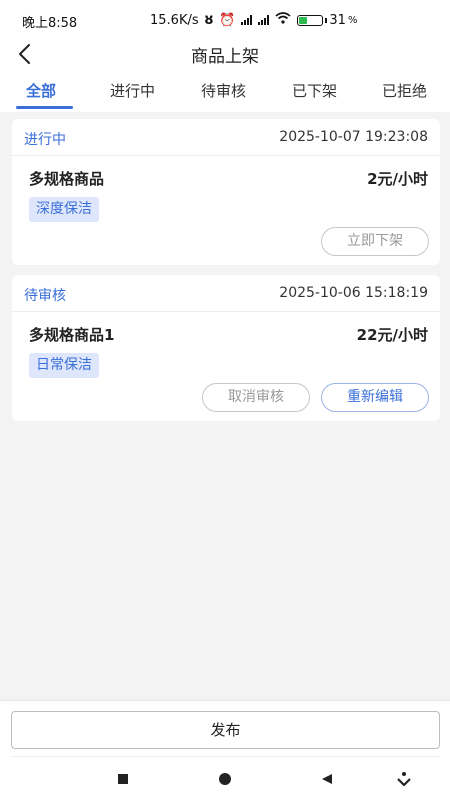  I want to click on tab-all: 全部, so click(41, 90).